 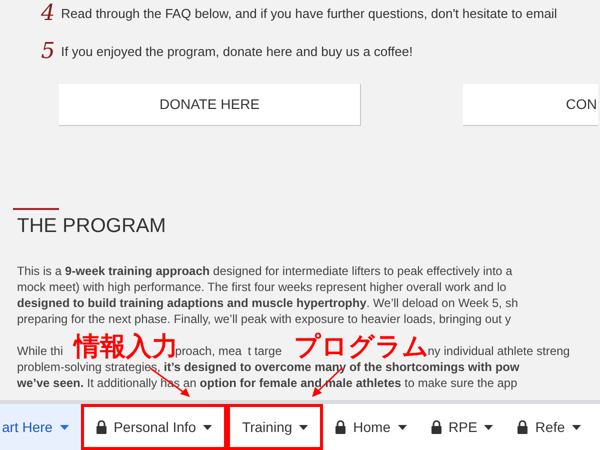 I want to click on paragraph-fragment: While thi, so click(x=40, y=351).